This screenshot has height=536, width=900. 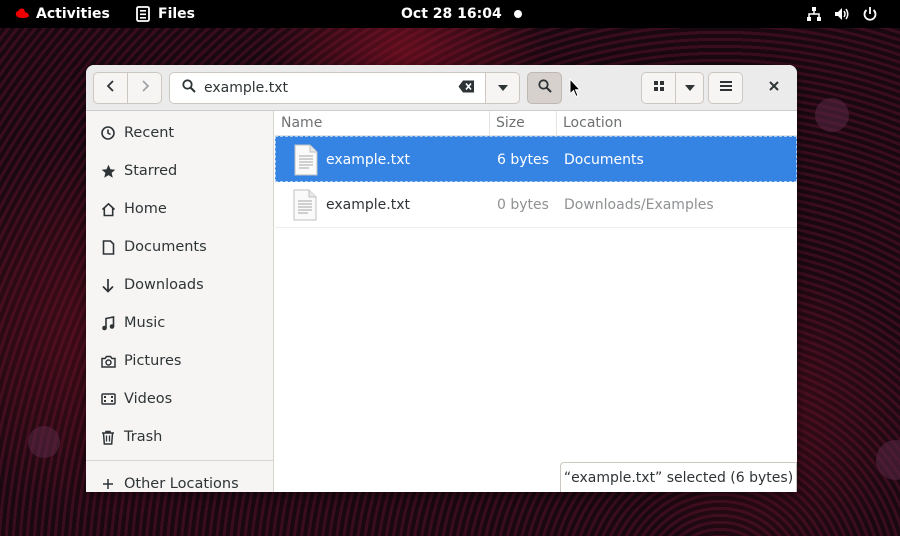 I want to click on grid-view-icon, so click(x=659, y=88).